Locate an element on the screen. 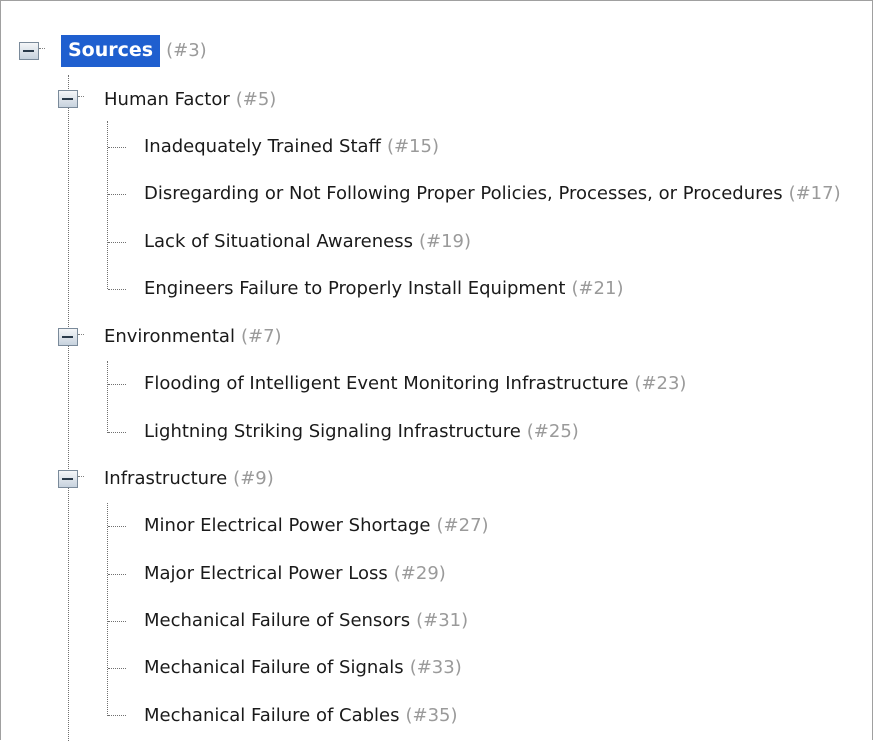 The width and height of the screenshot is (874, 741). tree-node-leaf: Major Electrical Power Loss (#29) is located at coordinates (295, 574).